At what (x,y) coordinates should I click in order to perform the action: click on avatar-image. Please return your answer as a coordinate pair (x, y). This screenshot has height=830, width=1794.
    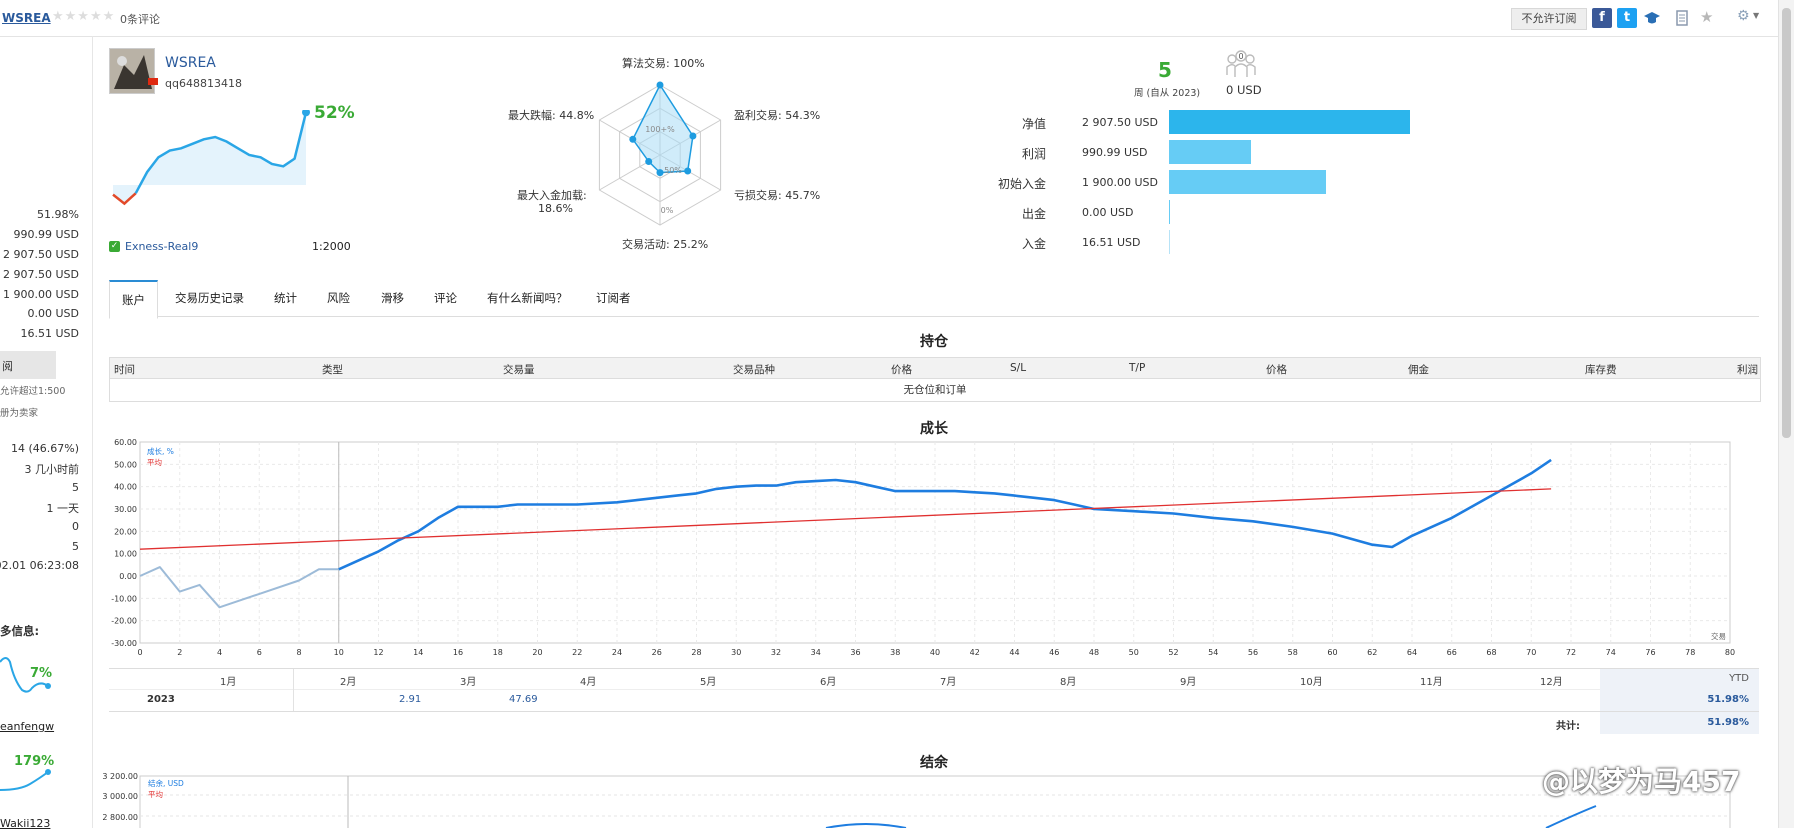
    Looking at the image, I should click on (132, 71).